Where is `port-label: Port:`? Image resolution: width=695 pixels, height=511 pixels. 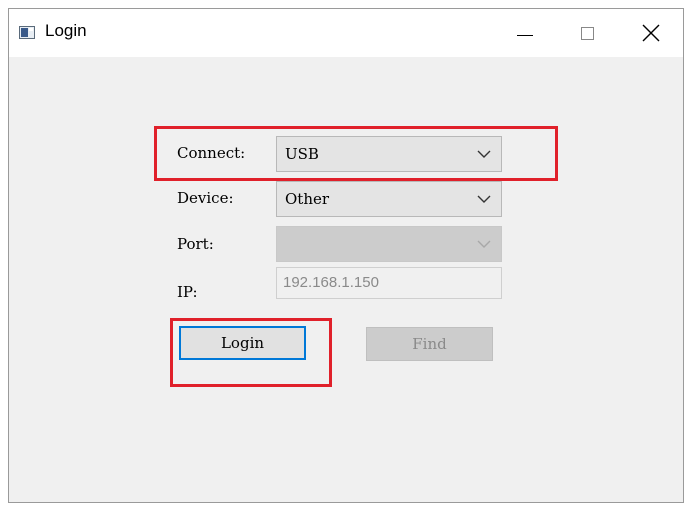 port-label: Port: is located at coordinates (195, 244).